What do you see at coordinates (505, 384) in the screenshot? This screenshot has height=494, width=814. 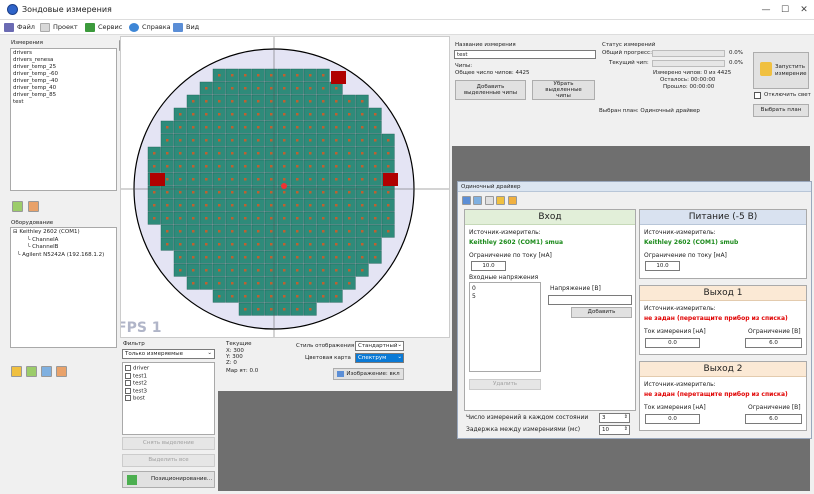 I see `remove-voltage-button: Удалить` at bounding box center [505, 384].